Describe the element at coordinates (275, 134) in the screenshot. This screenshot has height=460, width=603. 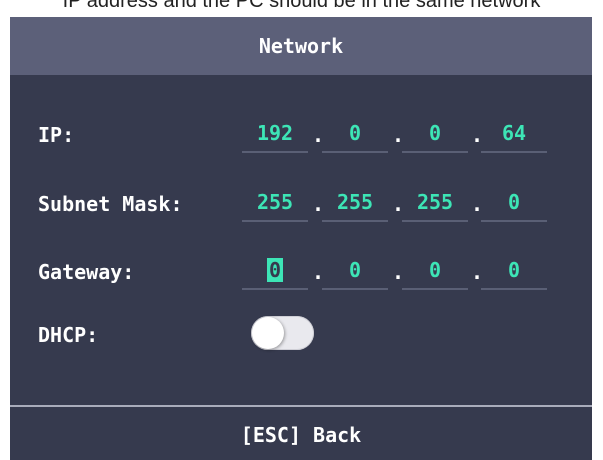
I see `ip-octet-1: 192` at that location.